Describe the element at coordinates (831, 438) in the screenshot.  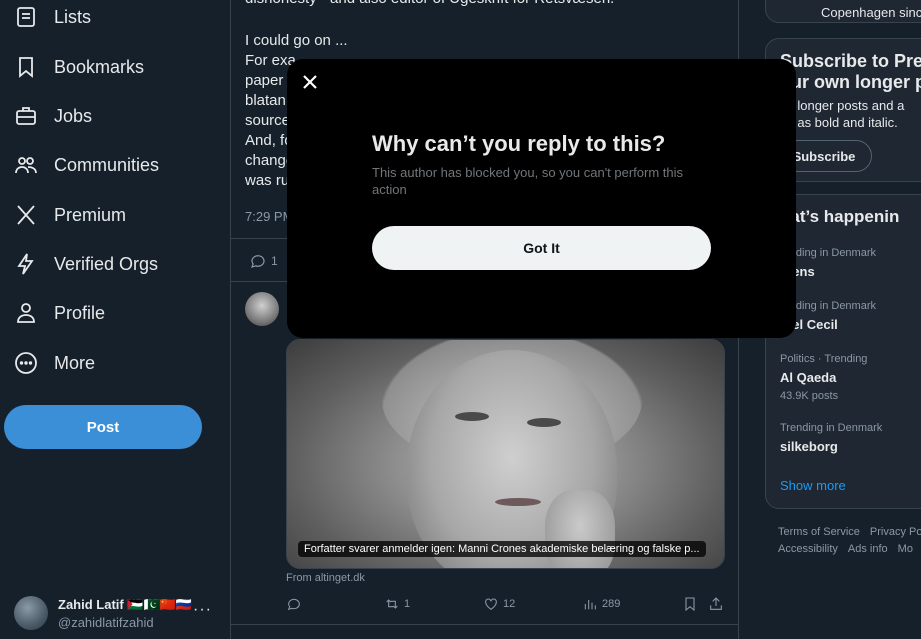
I see `trend-item: Trending in Denmark silkeborg` at that location.